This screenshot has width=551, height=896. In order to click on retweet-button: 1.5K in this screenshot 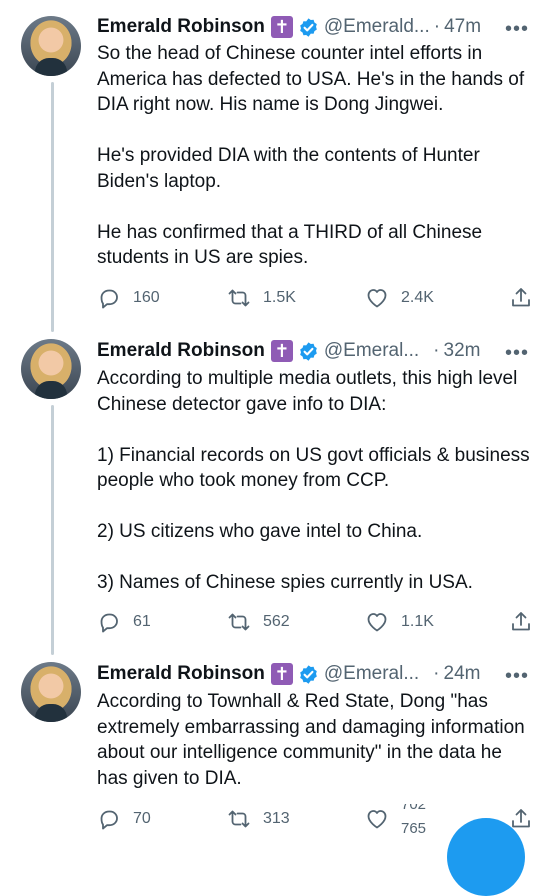, I will do `click(261, 298)`.